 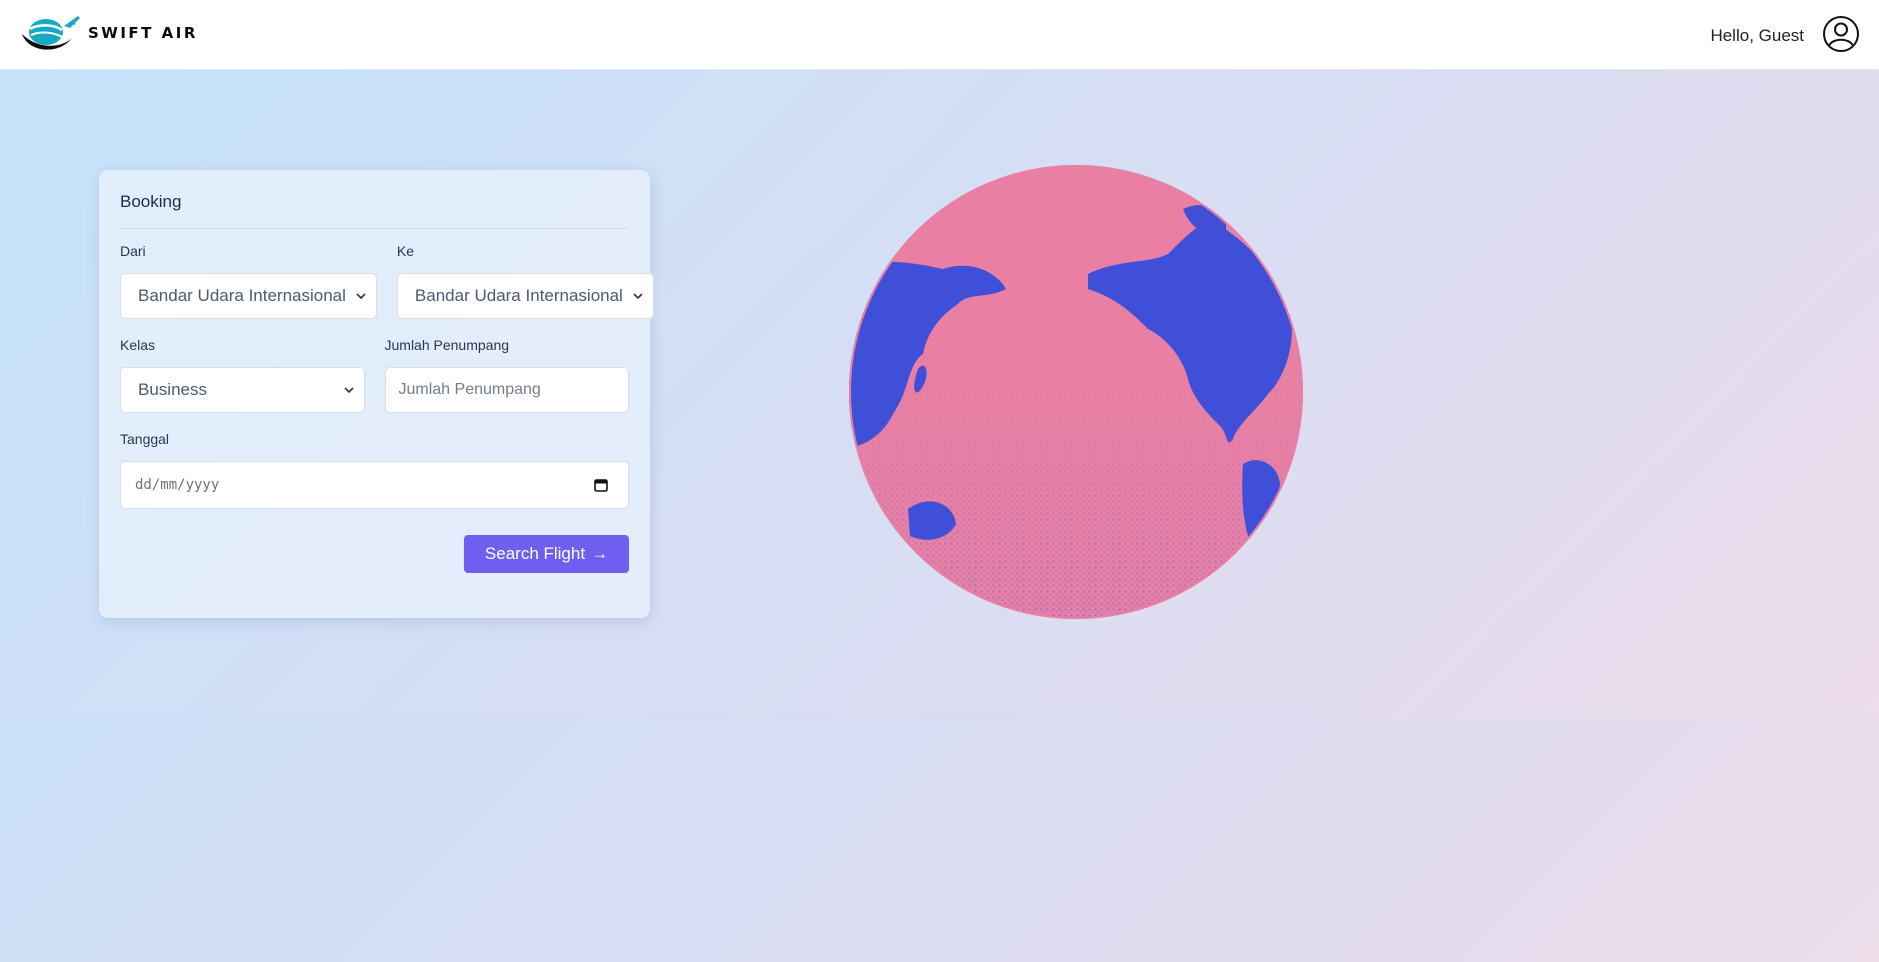 What do you see at coordinates (518, 295) in the screenshot?
I see `to-select-value: Bandar Udara Internasional` at bounding box center [518, 295].